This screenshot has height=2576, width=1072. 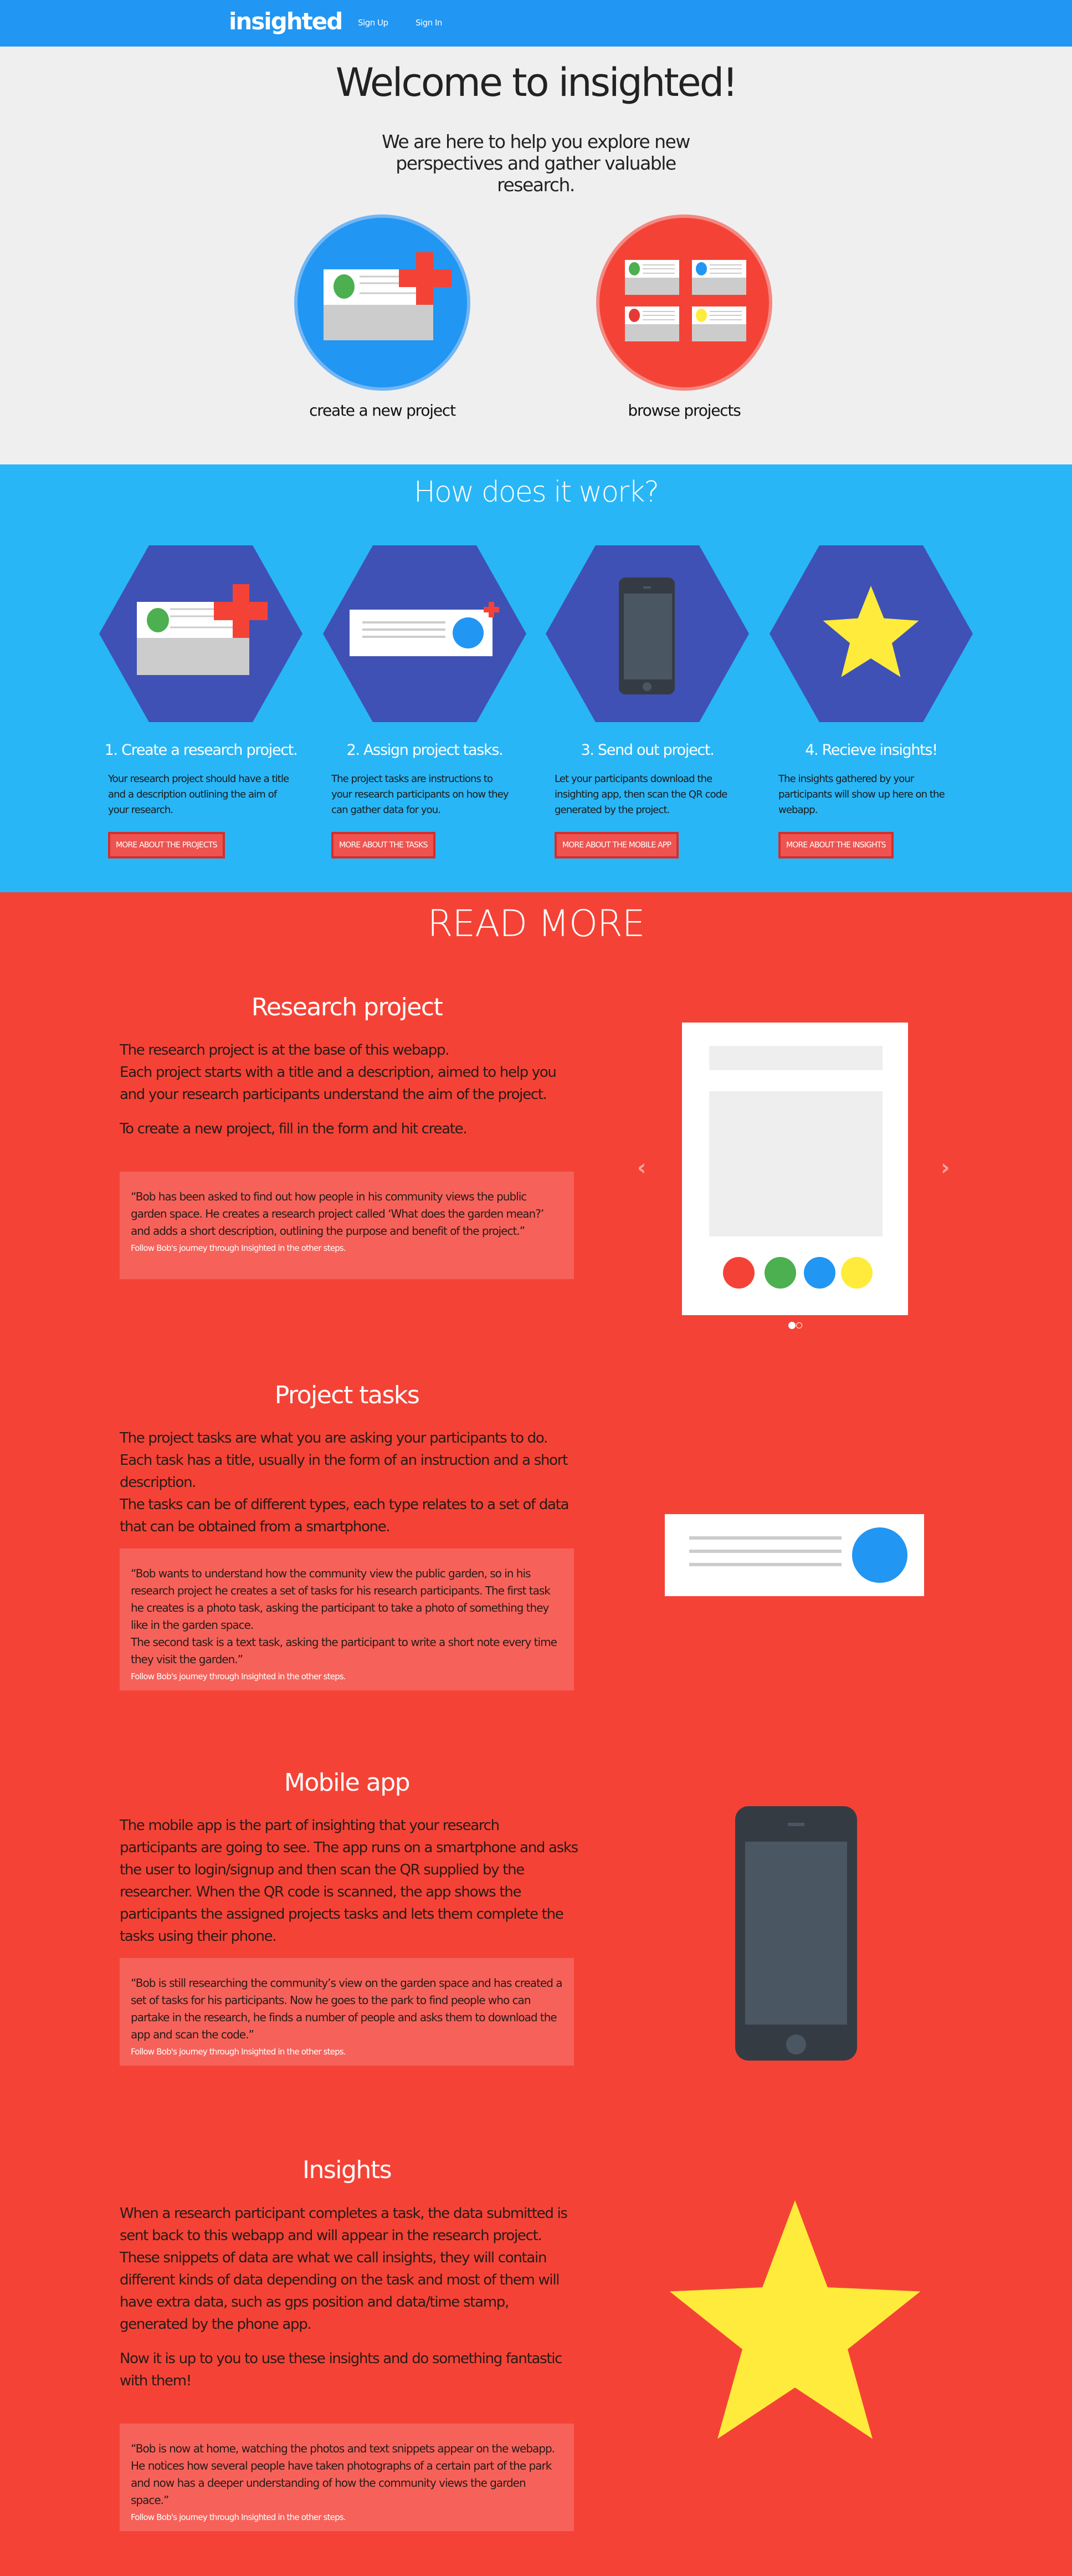 What do you see at coordinates (836, 845) in the screenshot?
I see `more-about-insights-button: MORE ABOUT THE INSIGHTS` at bounding box center [836, 845].